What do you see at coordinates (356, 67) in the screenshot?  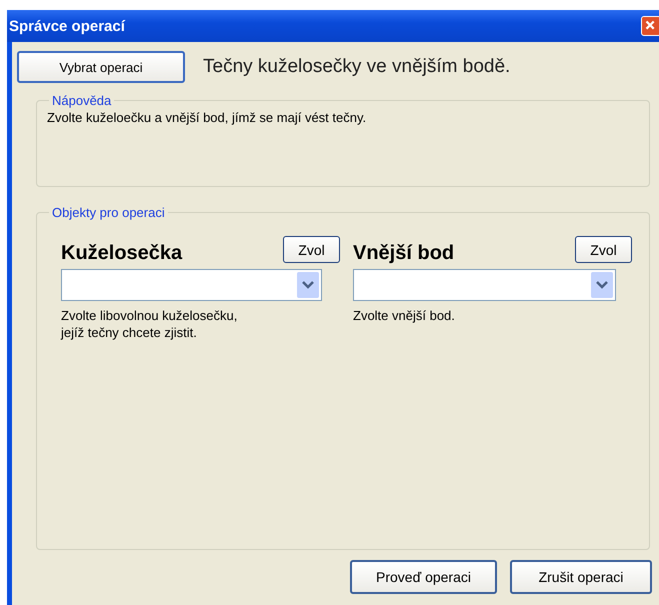 I see `operation-title: Tečny kuželosečky ve vnějším bodě.` at bounding box center [356, 67].